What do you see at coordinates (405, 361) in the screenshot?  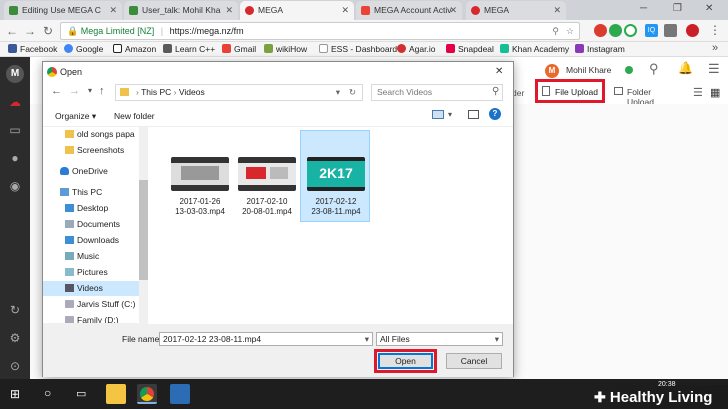 I see `open-button: Open` at bounding box center [405, 361].